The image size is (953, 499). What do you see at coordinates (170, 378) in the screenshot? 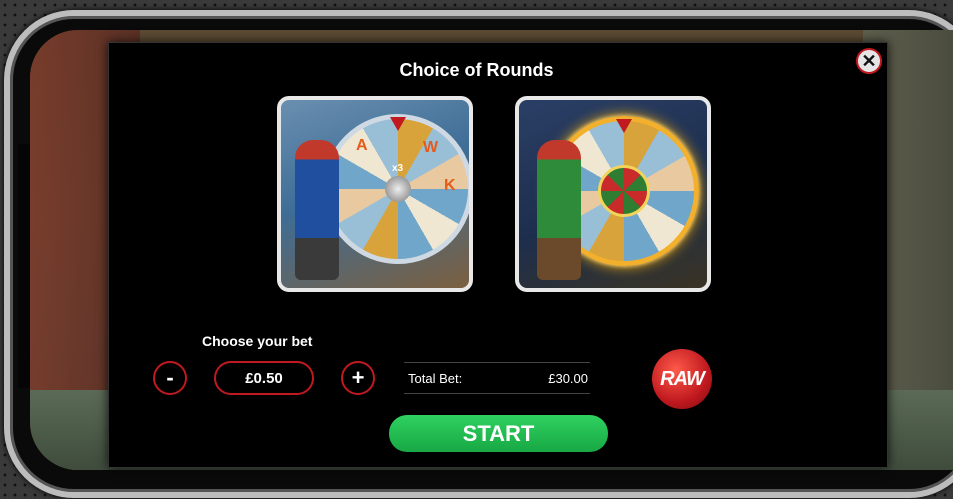
I see `decrease-bet-button: -` at bounding box center [170, 378].